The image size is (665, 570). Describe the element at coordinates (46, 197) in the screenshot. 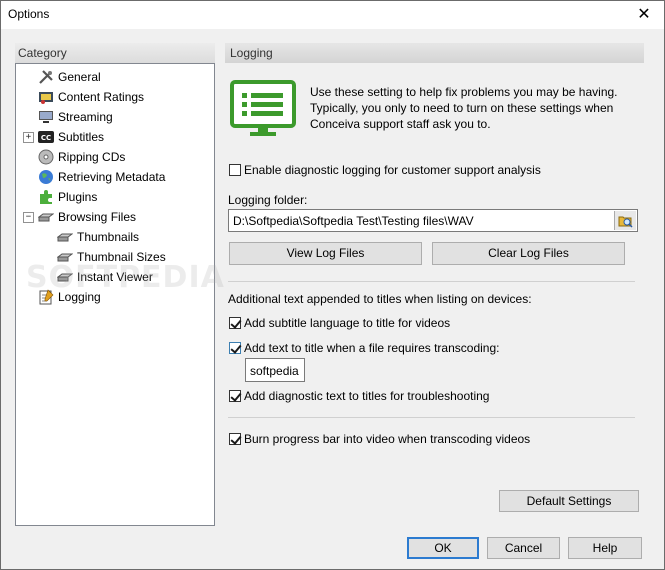

I see `puzzle-icon` at that location.